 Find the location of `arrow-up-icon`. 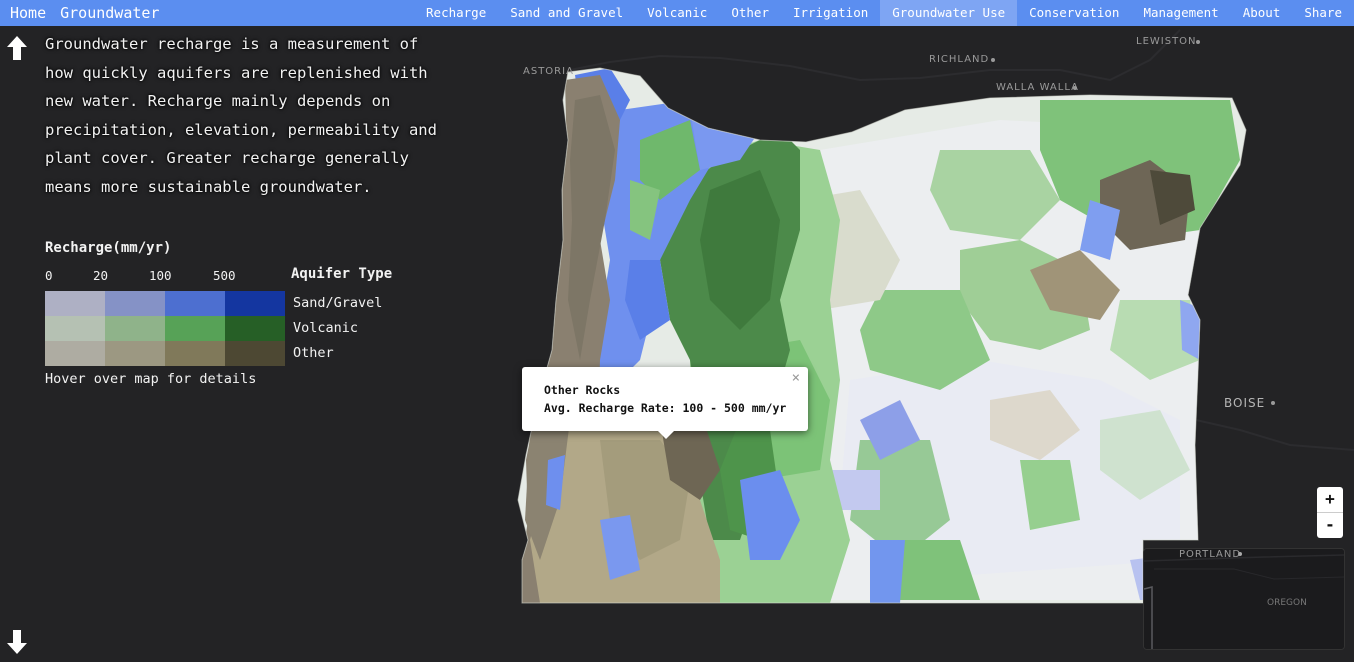

arrow-up-icon is located at coordinates (17, 48).